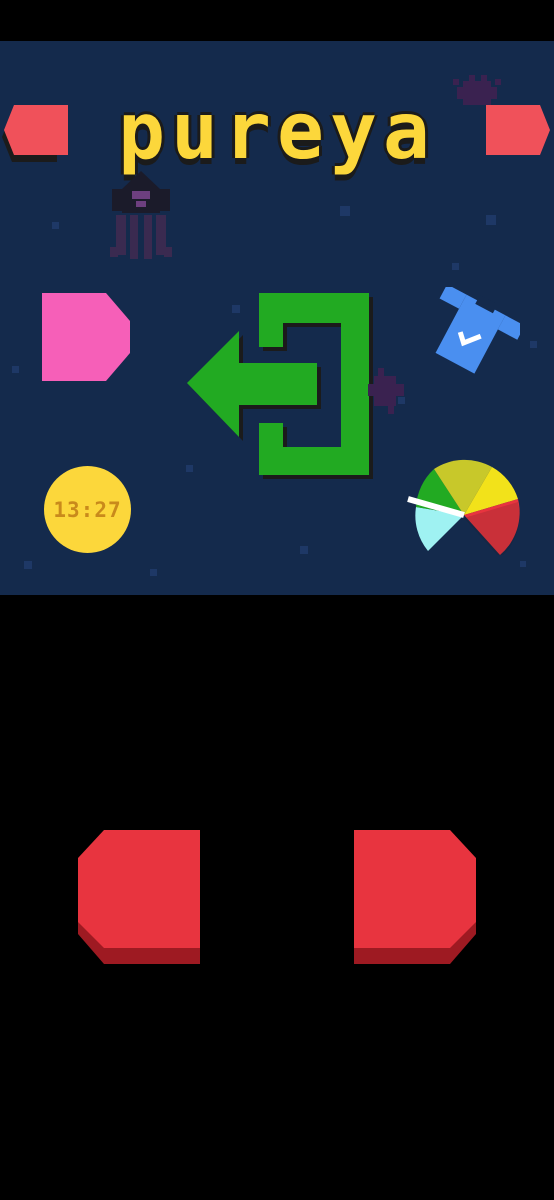  Describe the element at coordinates (141, 215) in the screenshot. I see `squid-sprite` at that location.